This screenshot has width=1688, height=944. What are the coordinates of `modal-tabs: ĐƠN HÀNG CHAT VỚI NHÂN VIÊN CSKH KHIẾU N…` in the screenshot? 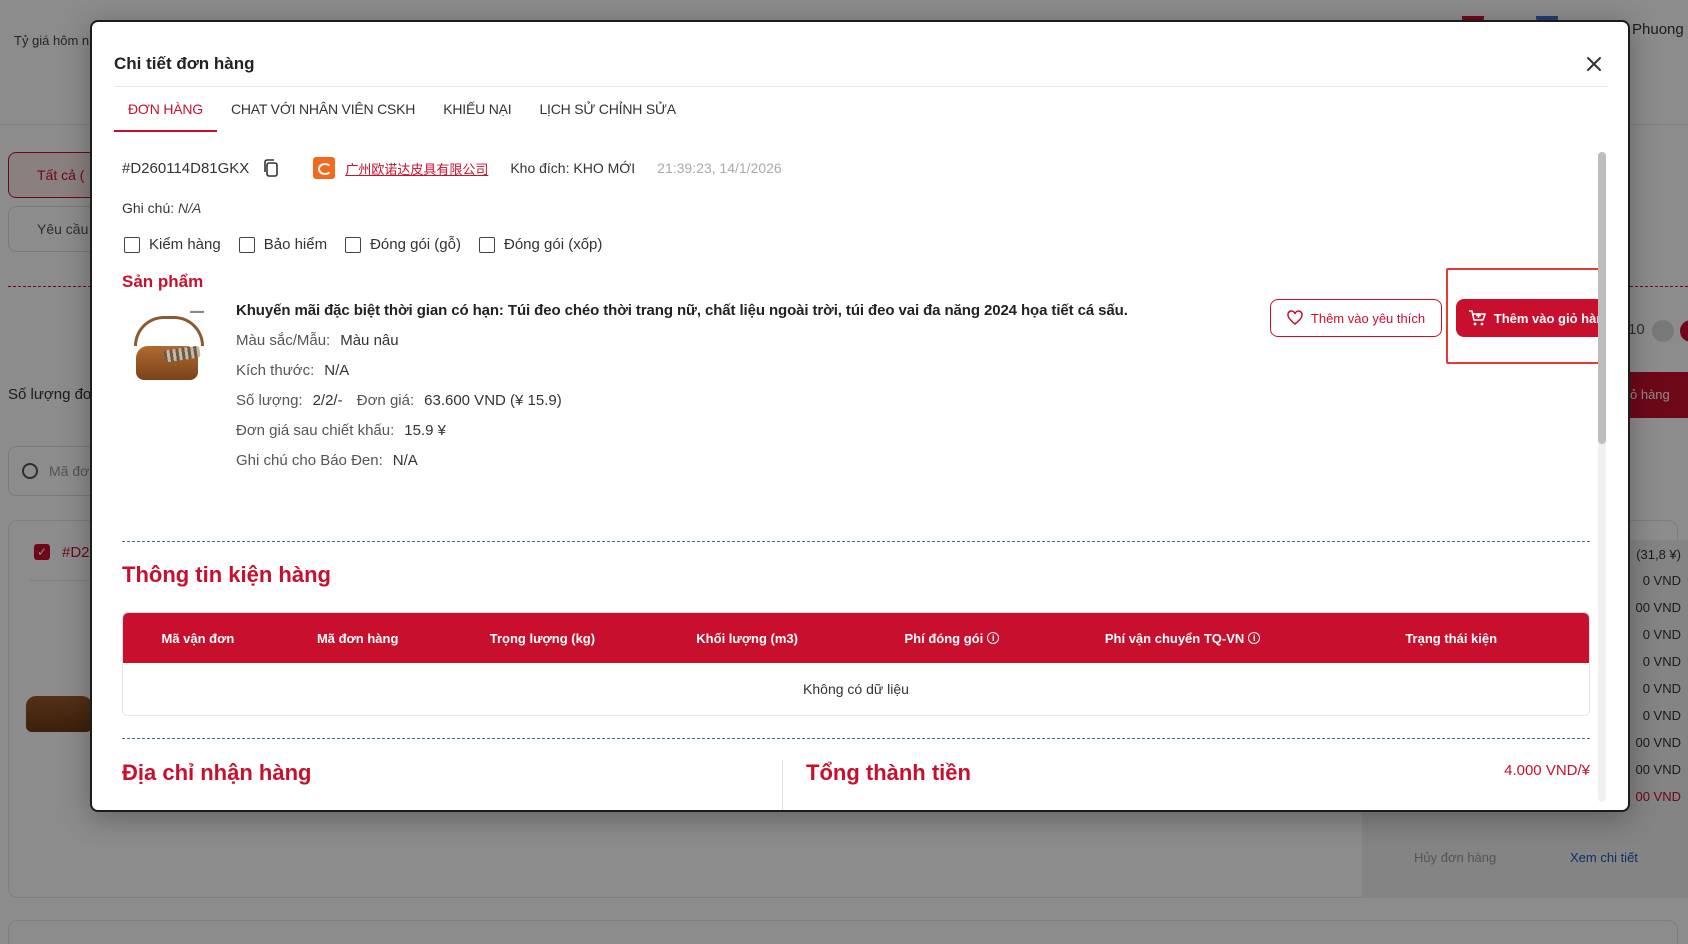 It's located at (402, 109).